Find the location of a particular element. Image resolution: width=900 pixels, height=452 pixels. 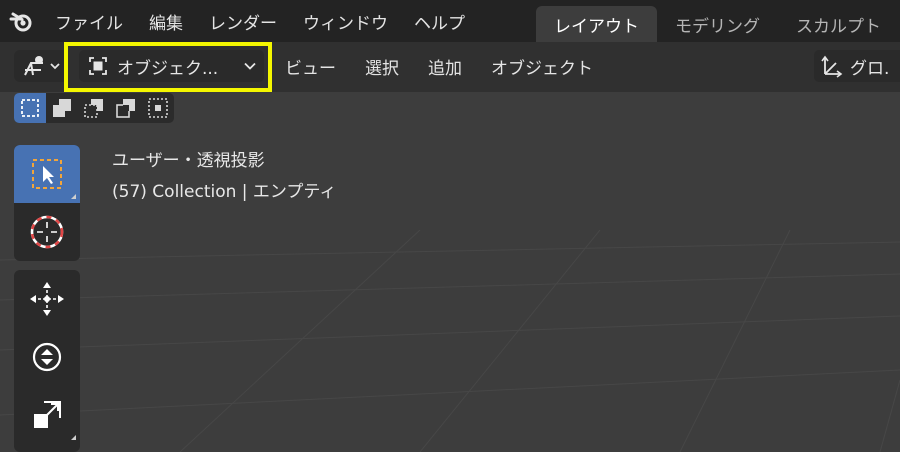

menu-window: ウィンドウ is located at coordinates (345, 21).